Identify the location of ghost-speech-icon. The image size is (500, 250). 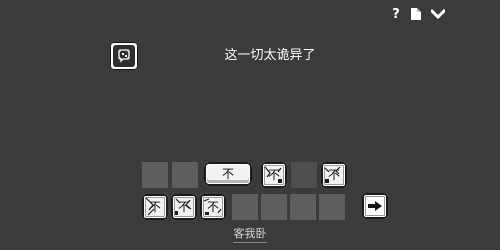
(124, 56).